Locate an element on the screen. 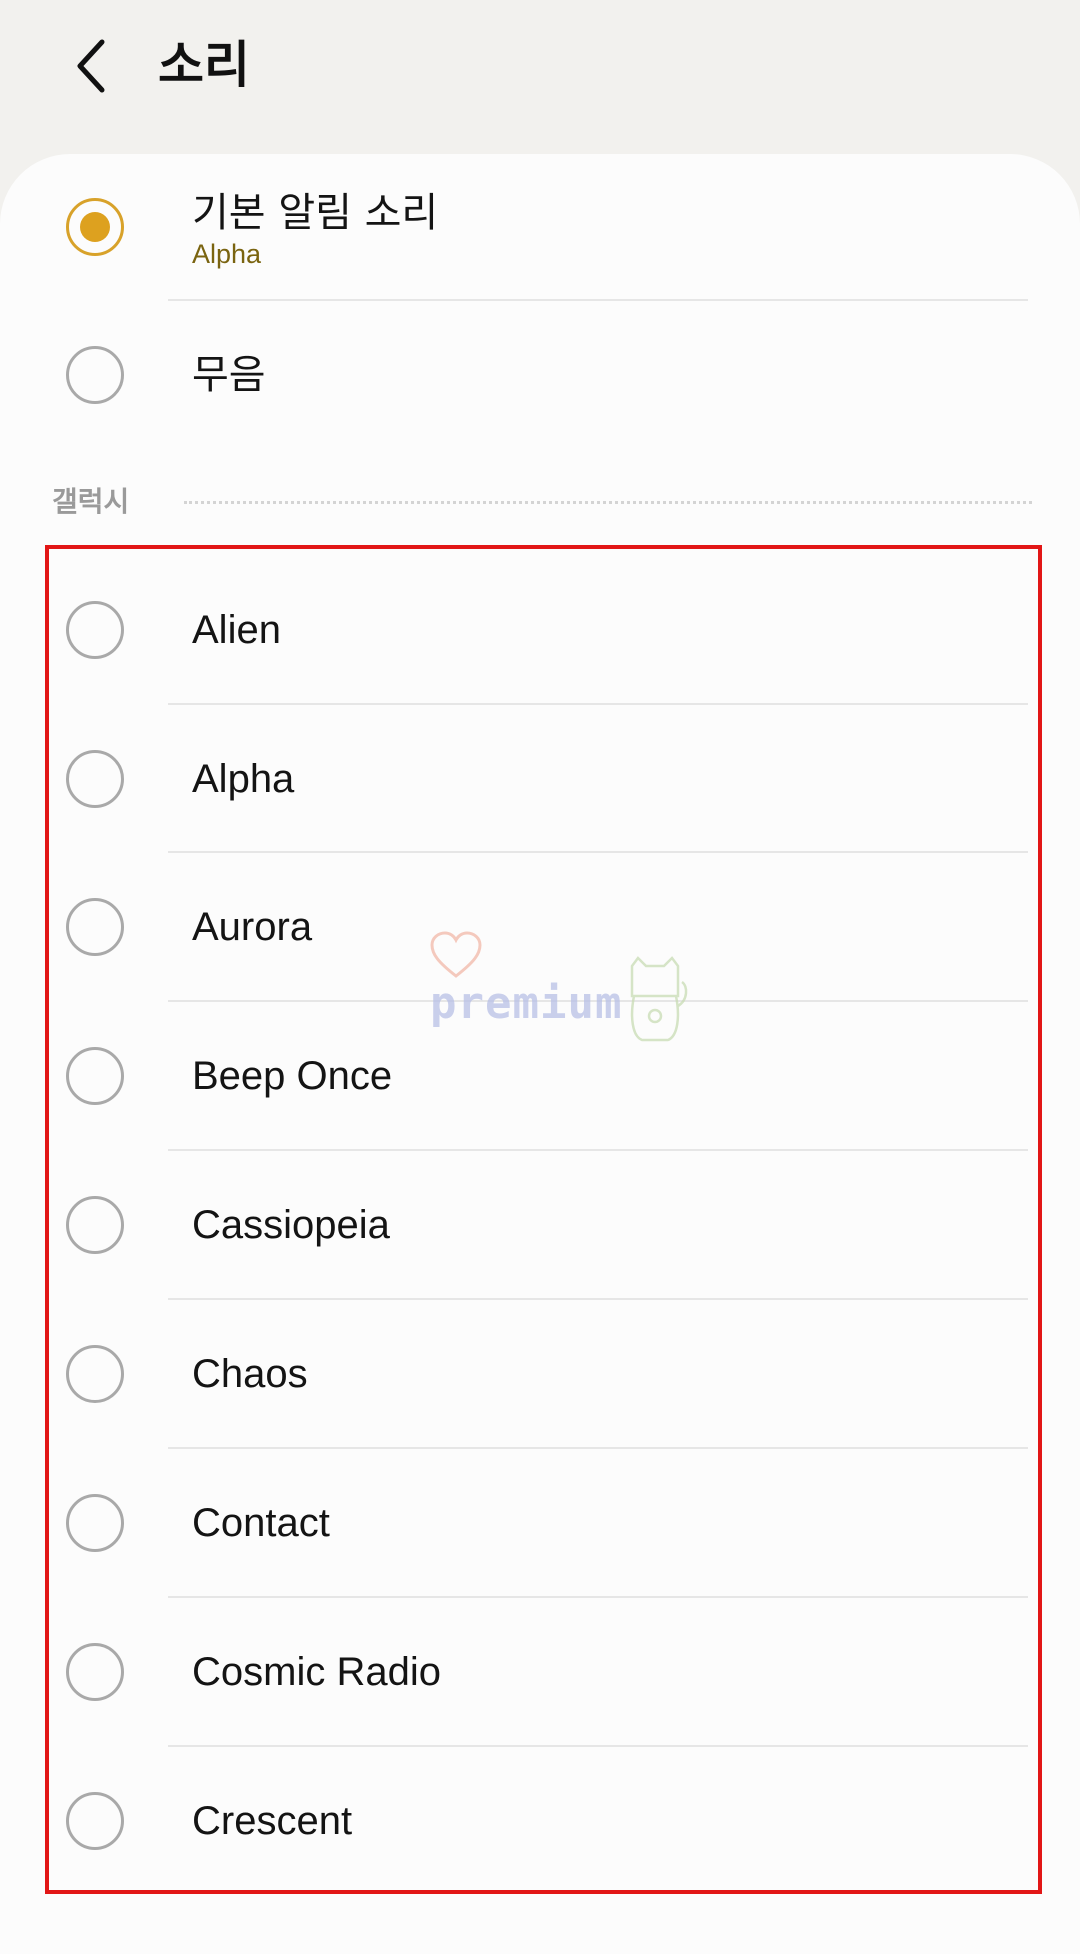 The image size is (1080, 1954). sound-item-alpha: Alpha is located at coordinates (540, 780).